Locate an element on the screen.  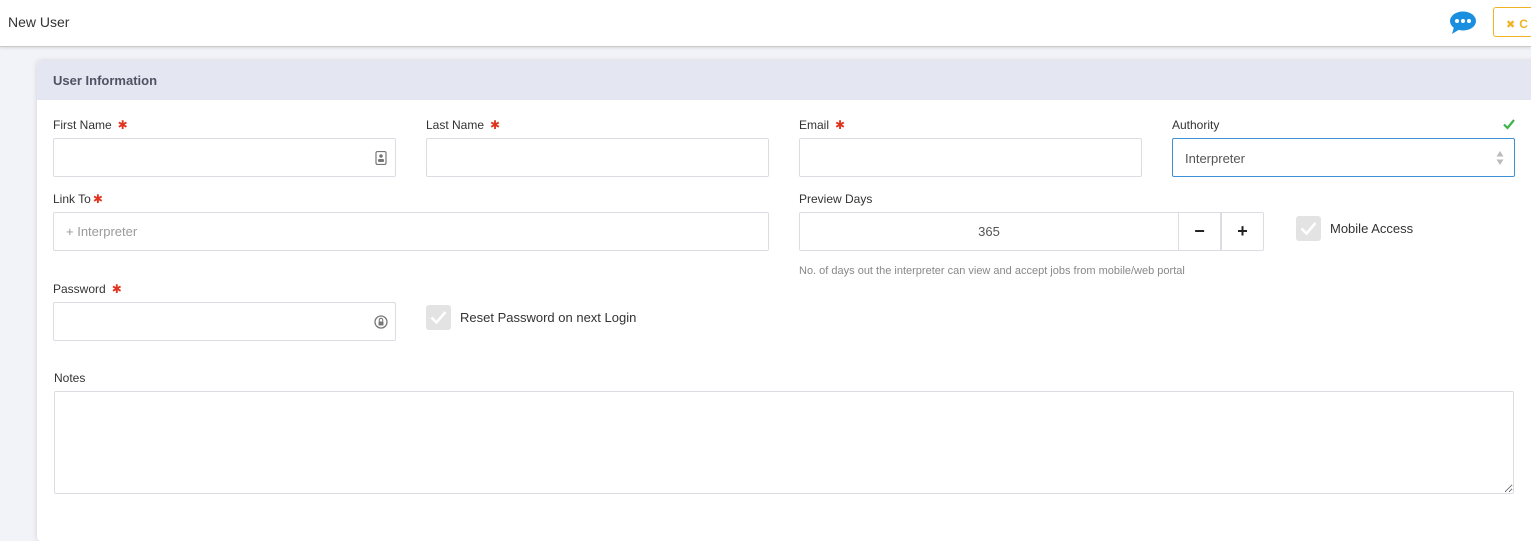
mobile-access-checkbox is located at coordinates (1308, 228).